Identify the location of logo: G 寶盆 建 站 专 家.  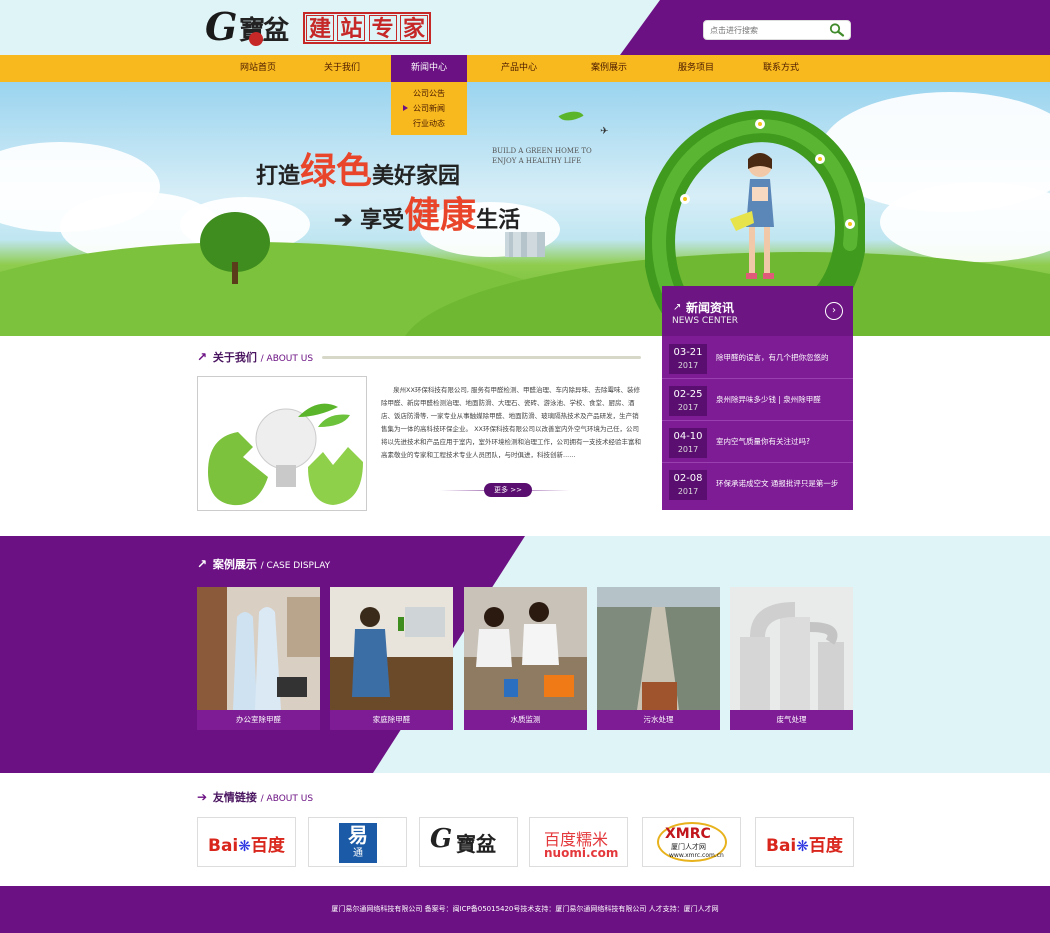
(320, 27).